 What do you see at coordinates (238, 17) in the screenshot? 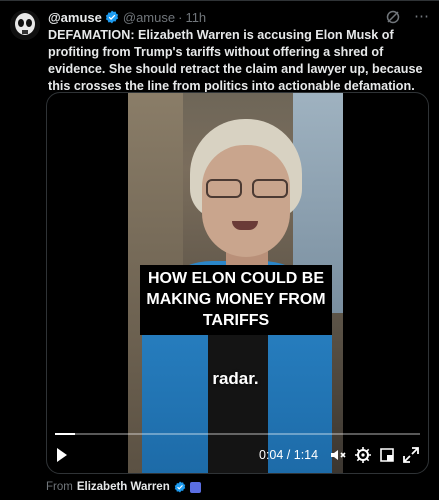
I see `tweet-header: @amuse @amuse · 11h ⋯` at bounding box center [238, 17].